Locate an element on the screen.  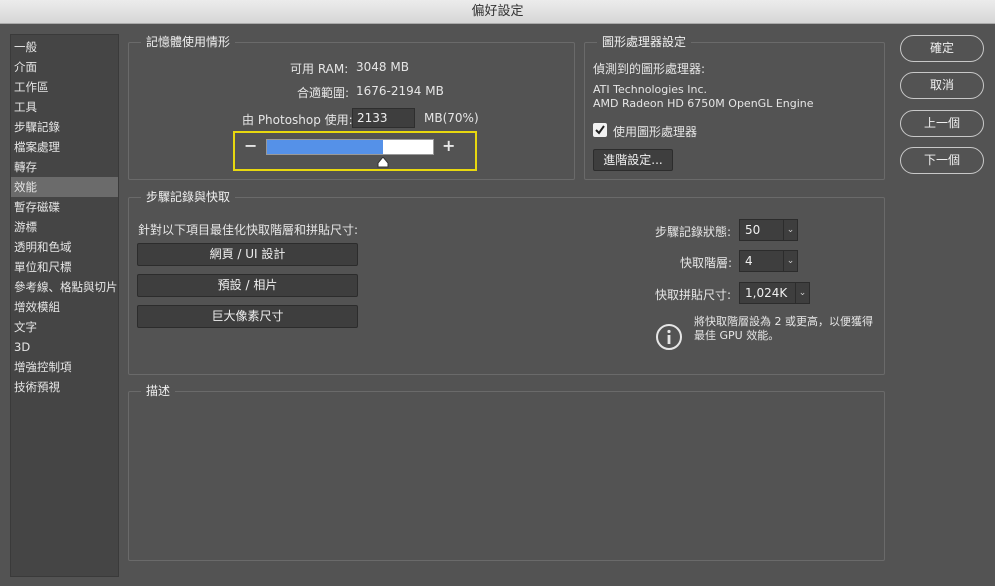
ok-button: 確定 is located at coordinates (942, 48).